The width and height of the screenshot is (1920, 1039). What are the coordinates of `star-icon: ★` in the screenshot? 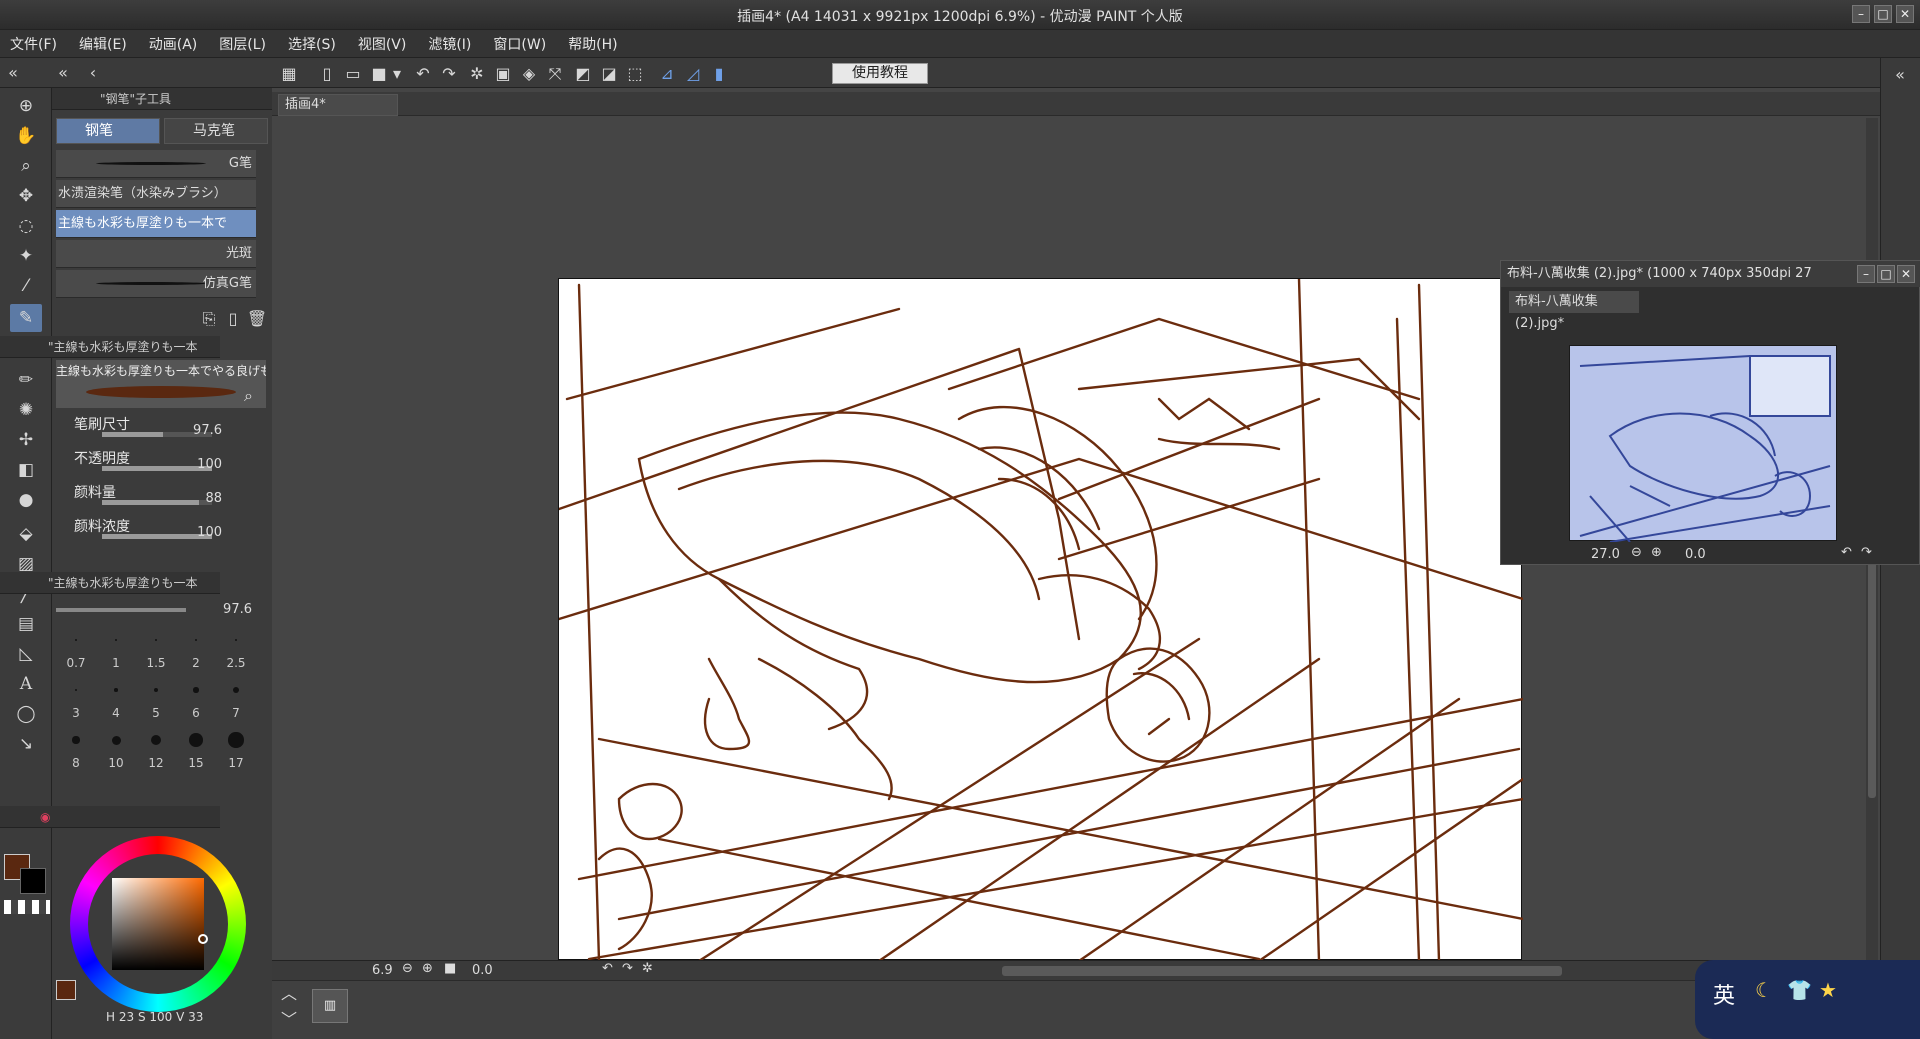 It's located at (1828, 990).